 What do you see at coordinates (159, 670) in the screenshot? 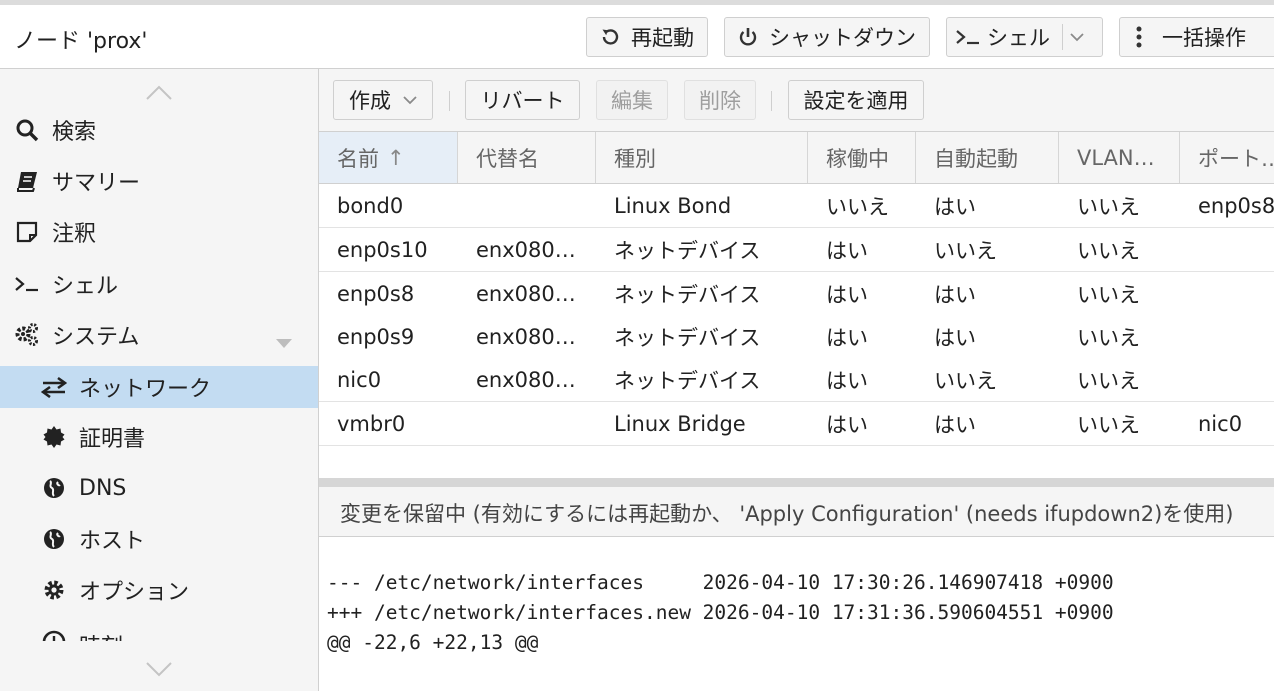
I see `scroll-down-icon` at bounding box center [159, 670].